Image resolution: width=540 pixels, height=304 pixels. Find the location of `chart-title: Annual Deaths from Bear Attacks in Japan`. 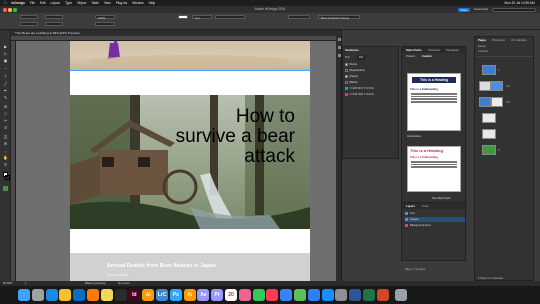

chart-title: Annual Deaths from Bear Attacks in Japan is located at coordinates (161, 266).